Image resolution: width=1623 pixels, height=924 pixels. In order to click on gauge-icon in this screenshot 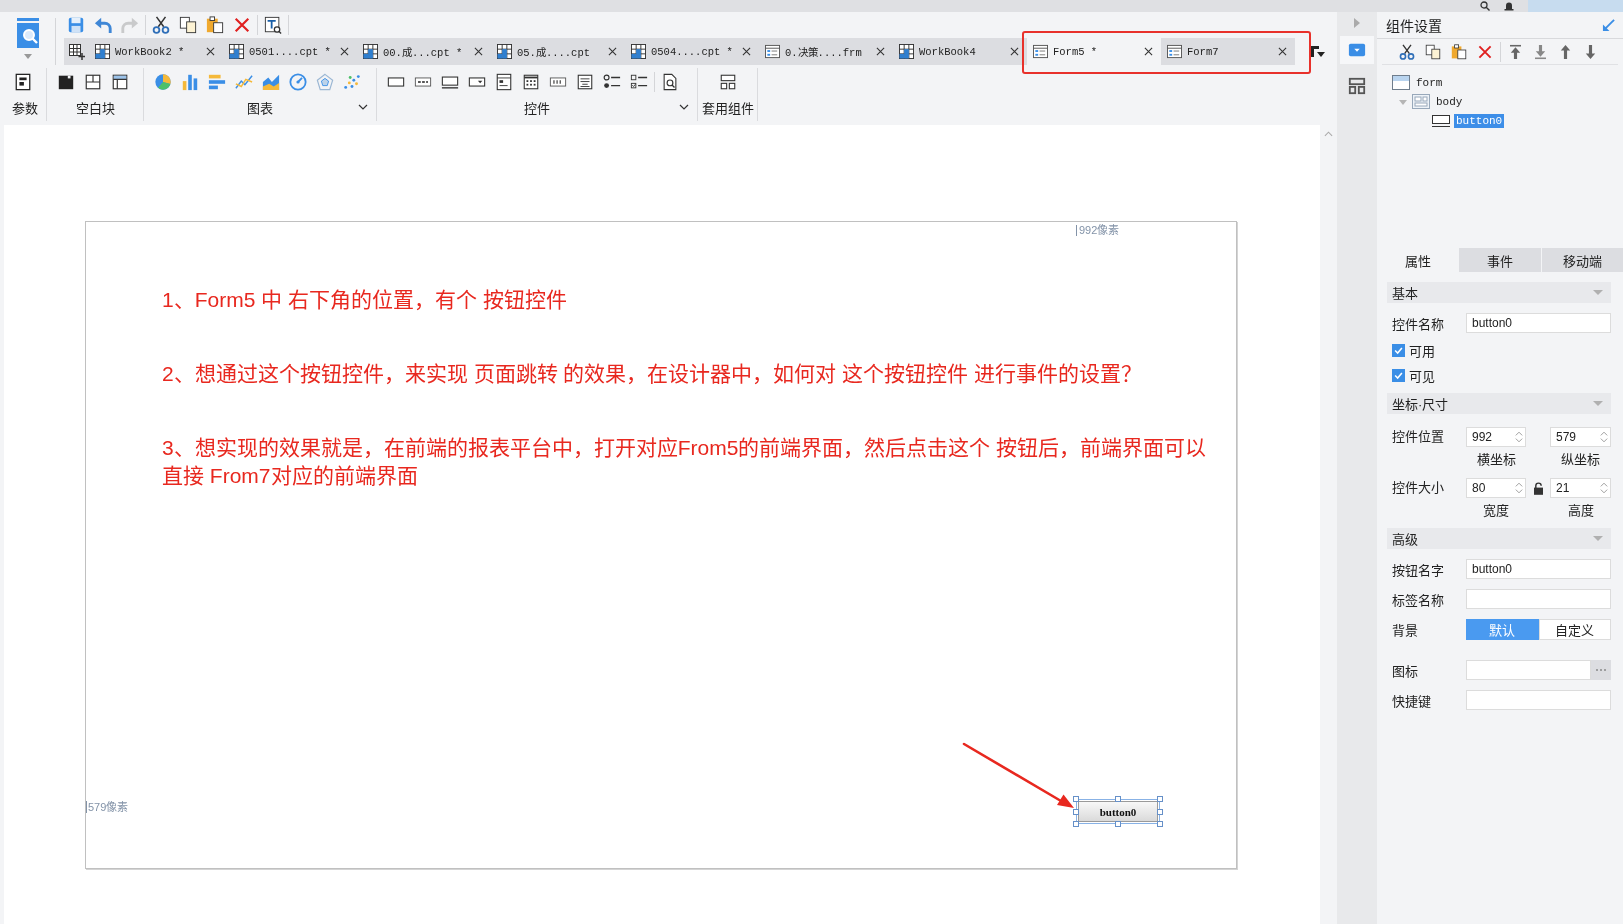, I will do `click(298, 82)`.